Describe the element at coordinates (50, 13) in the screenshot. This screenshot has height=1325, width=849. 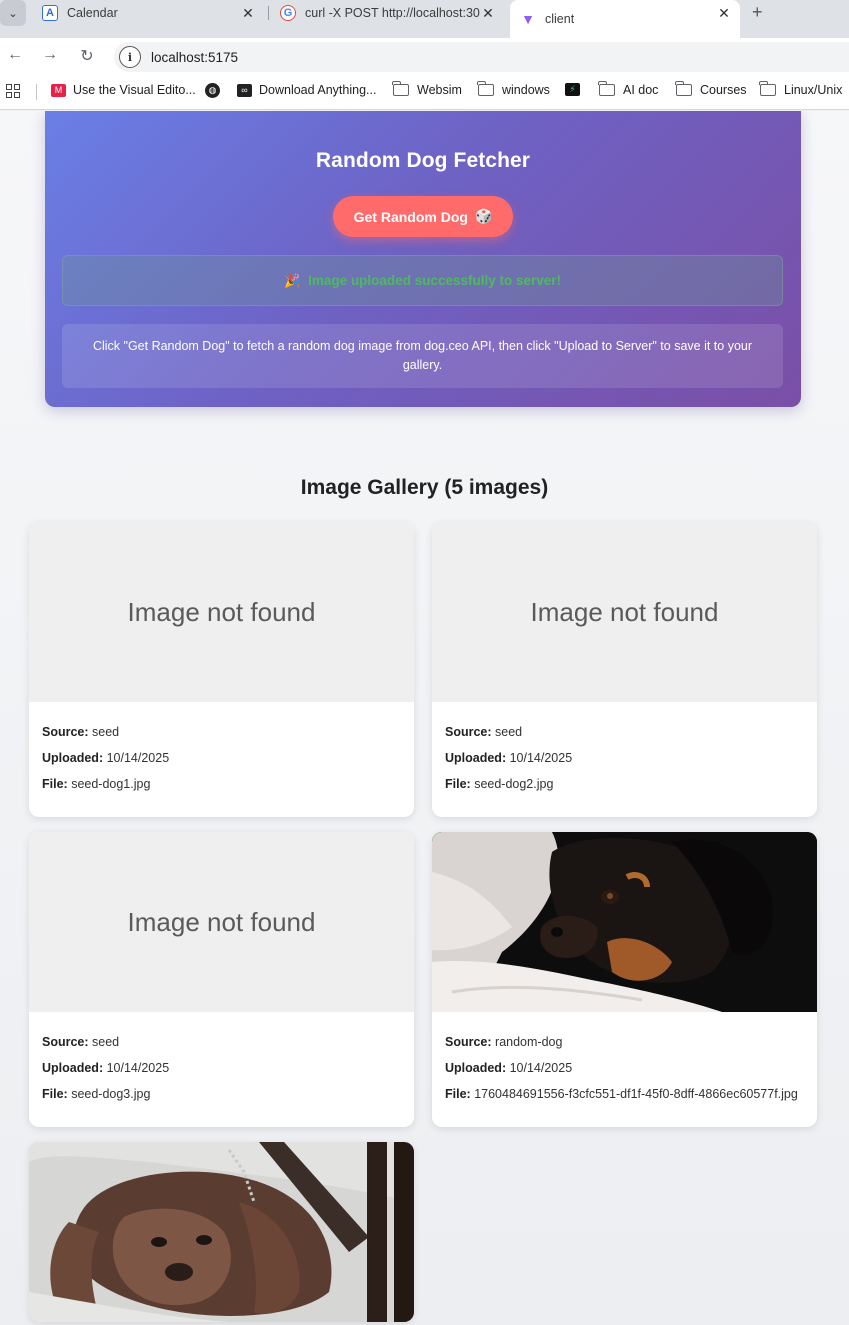
I see `calendar-favicon-icon: A` at that location.